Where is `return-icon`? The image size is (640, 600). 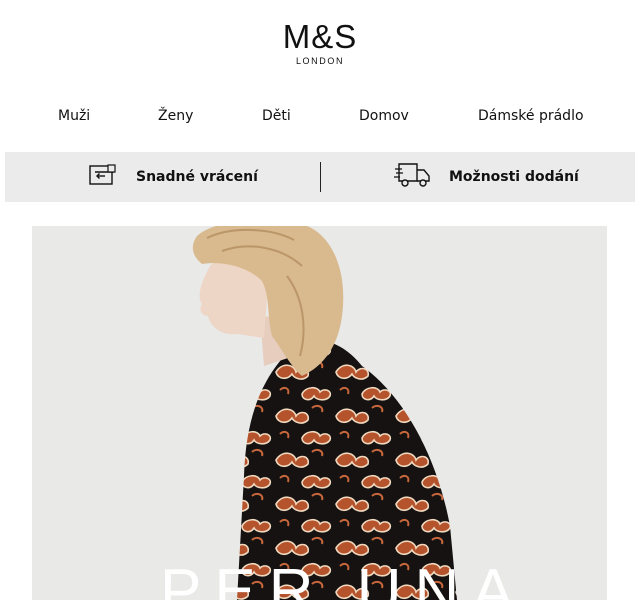
return-icon is located at coordinates (102, 177).